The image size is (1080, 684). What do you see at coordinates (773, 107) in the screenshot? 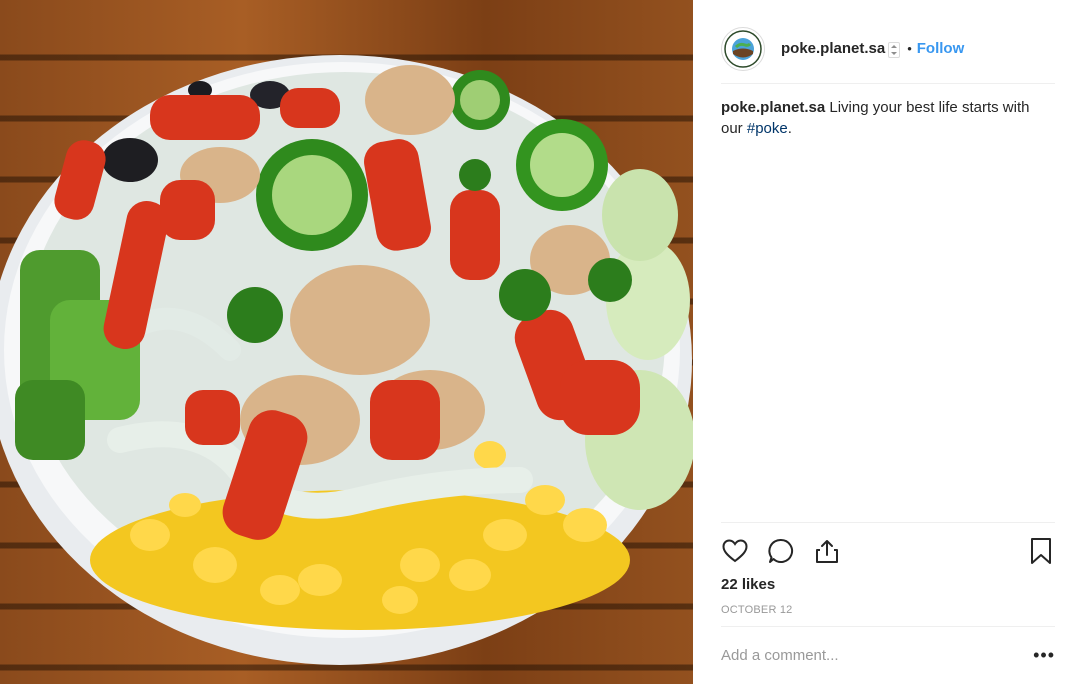
I see `caption-username: poke.planet.sa` at bounding box center [773, 107].